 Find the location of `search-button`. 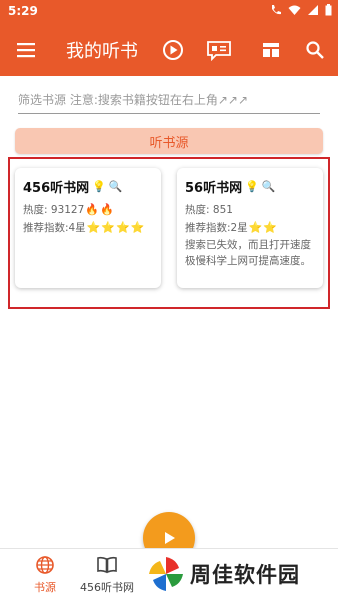

search-button is located at coordinates (315, 50).